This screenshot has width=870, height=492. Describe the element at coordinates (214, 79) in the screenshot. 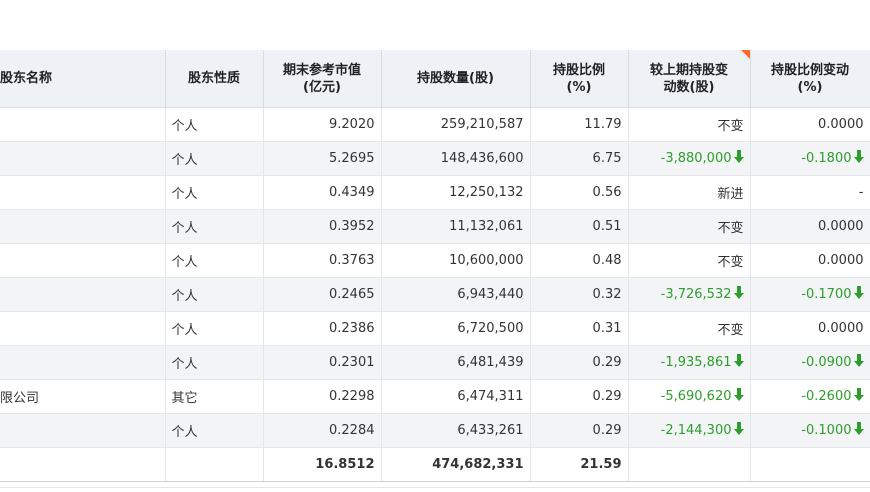

I see `header-shareholder-type: 股东性质` at that location.